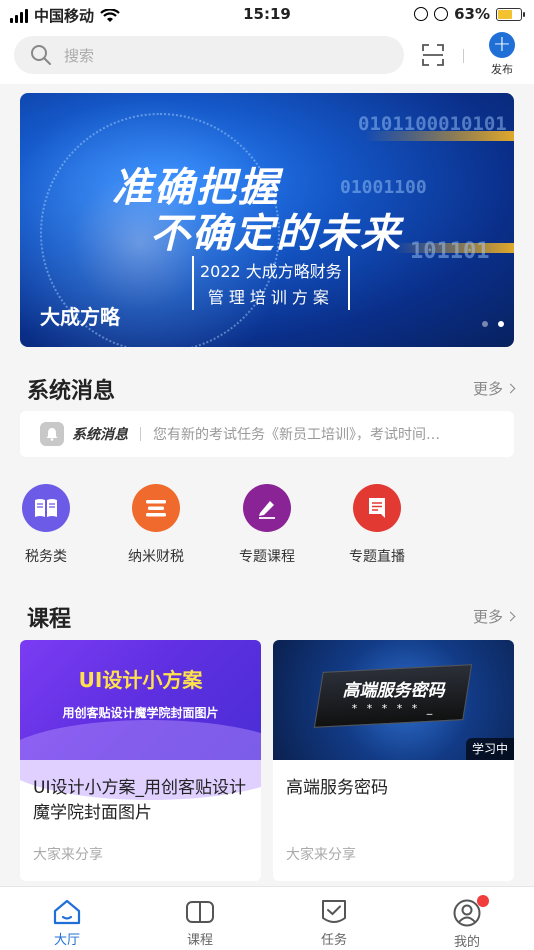 This screenshot has height=950, width=534. Describe the element at coordinates (377, 557) in the screenshot. I see `quick-menu-label: 专题直播` at that location.